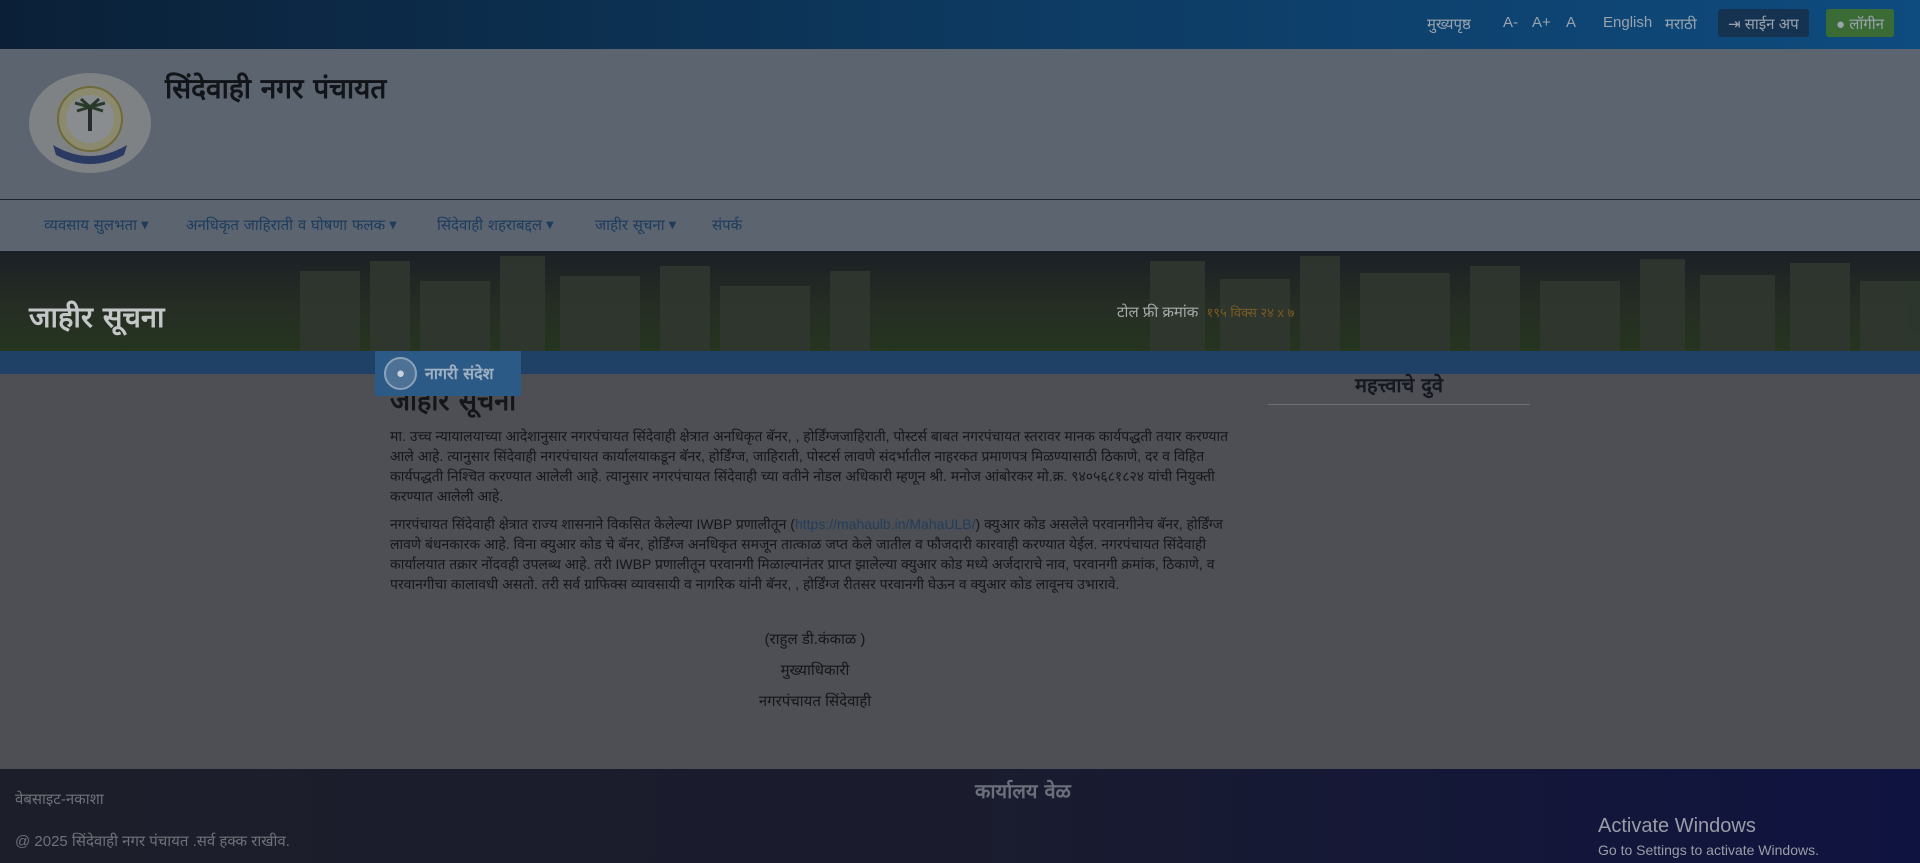 The width and height of the screenshot is (1920, 863). I want to click on citizen-message-tag: ● नागरी संदेश, so click(448, 373).